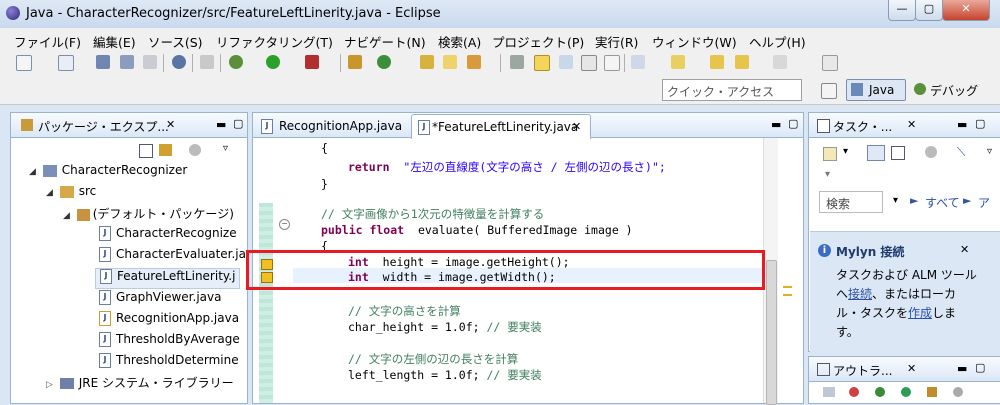 This screenshot has width=1000, height=405. What do you see at coordinates (324, 148) in the screenshot?
I see `code-line: {` at bounding box center [324, 148].